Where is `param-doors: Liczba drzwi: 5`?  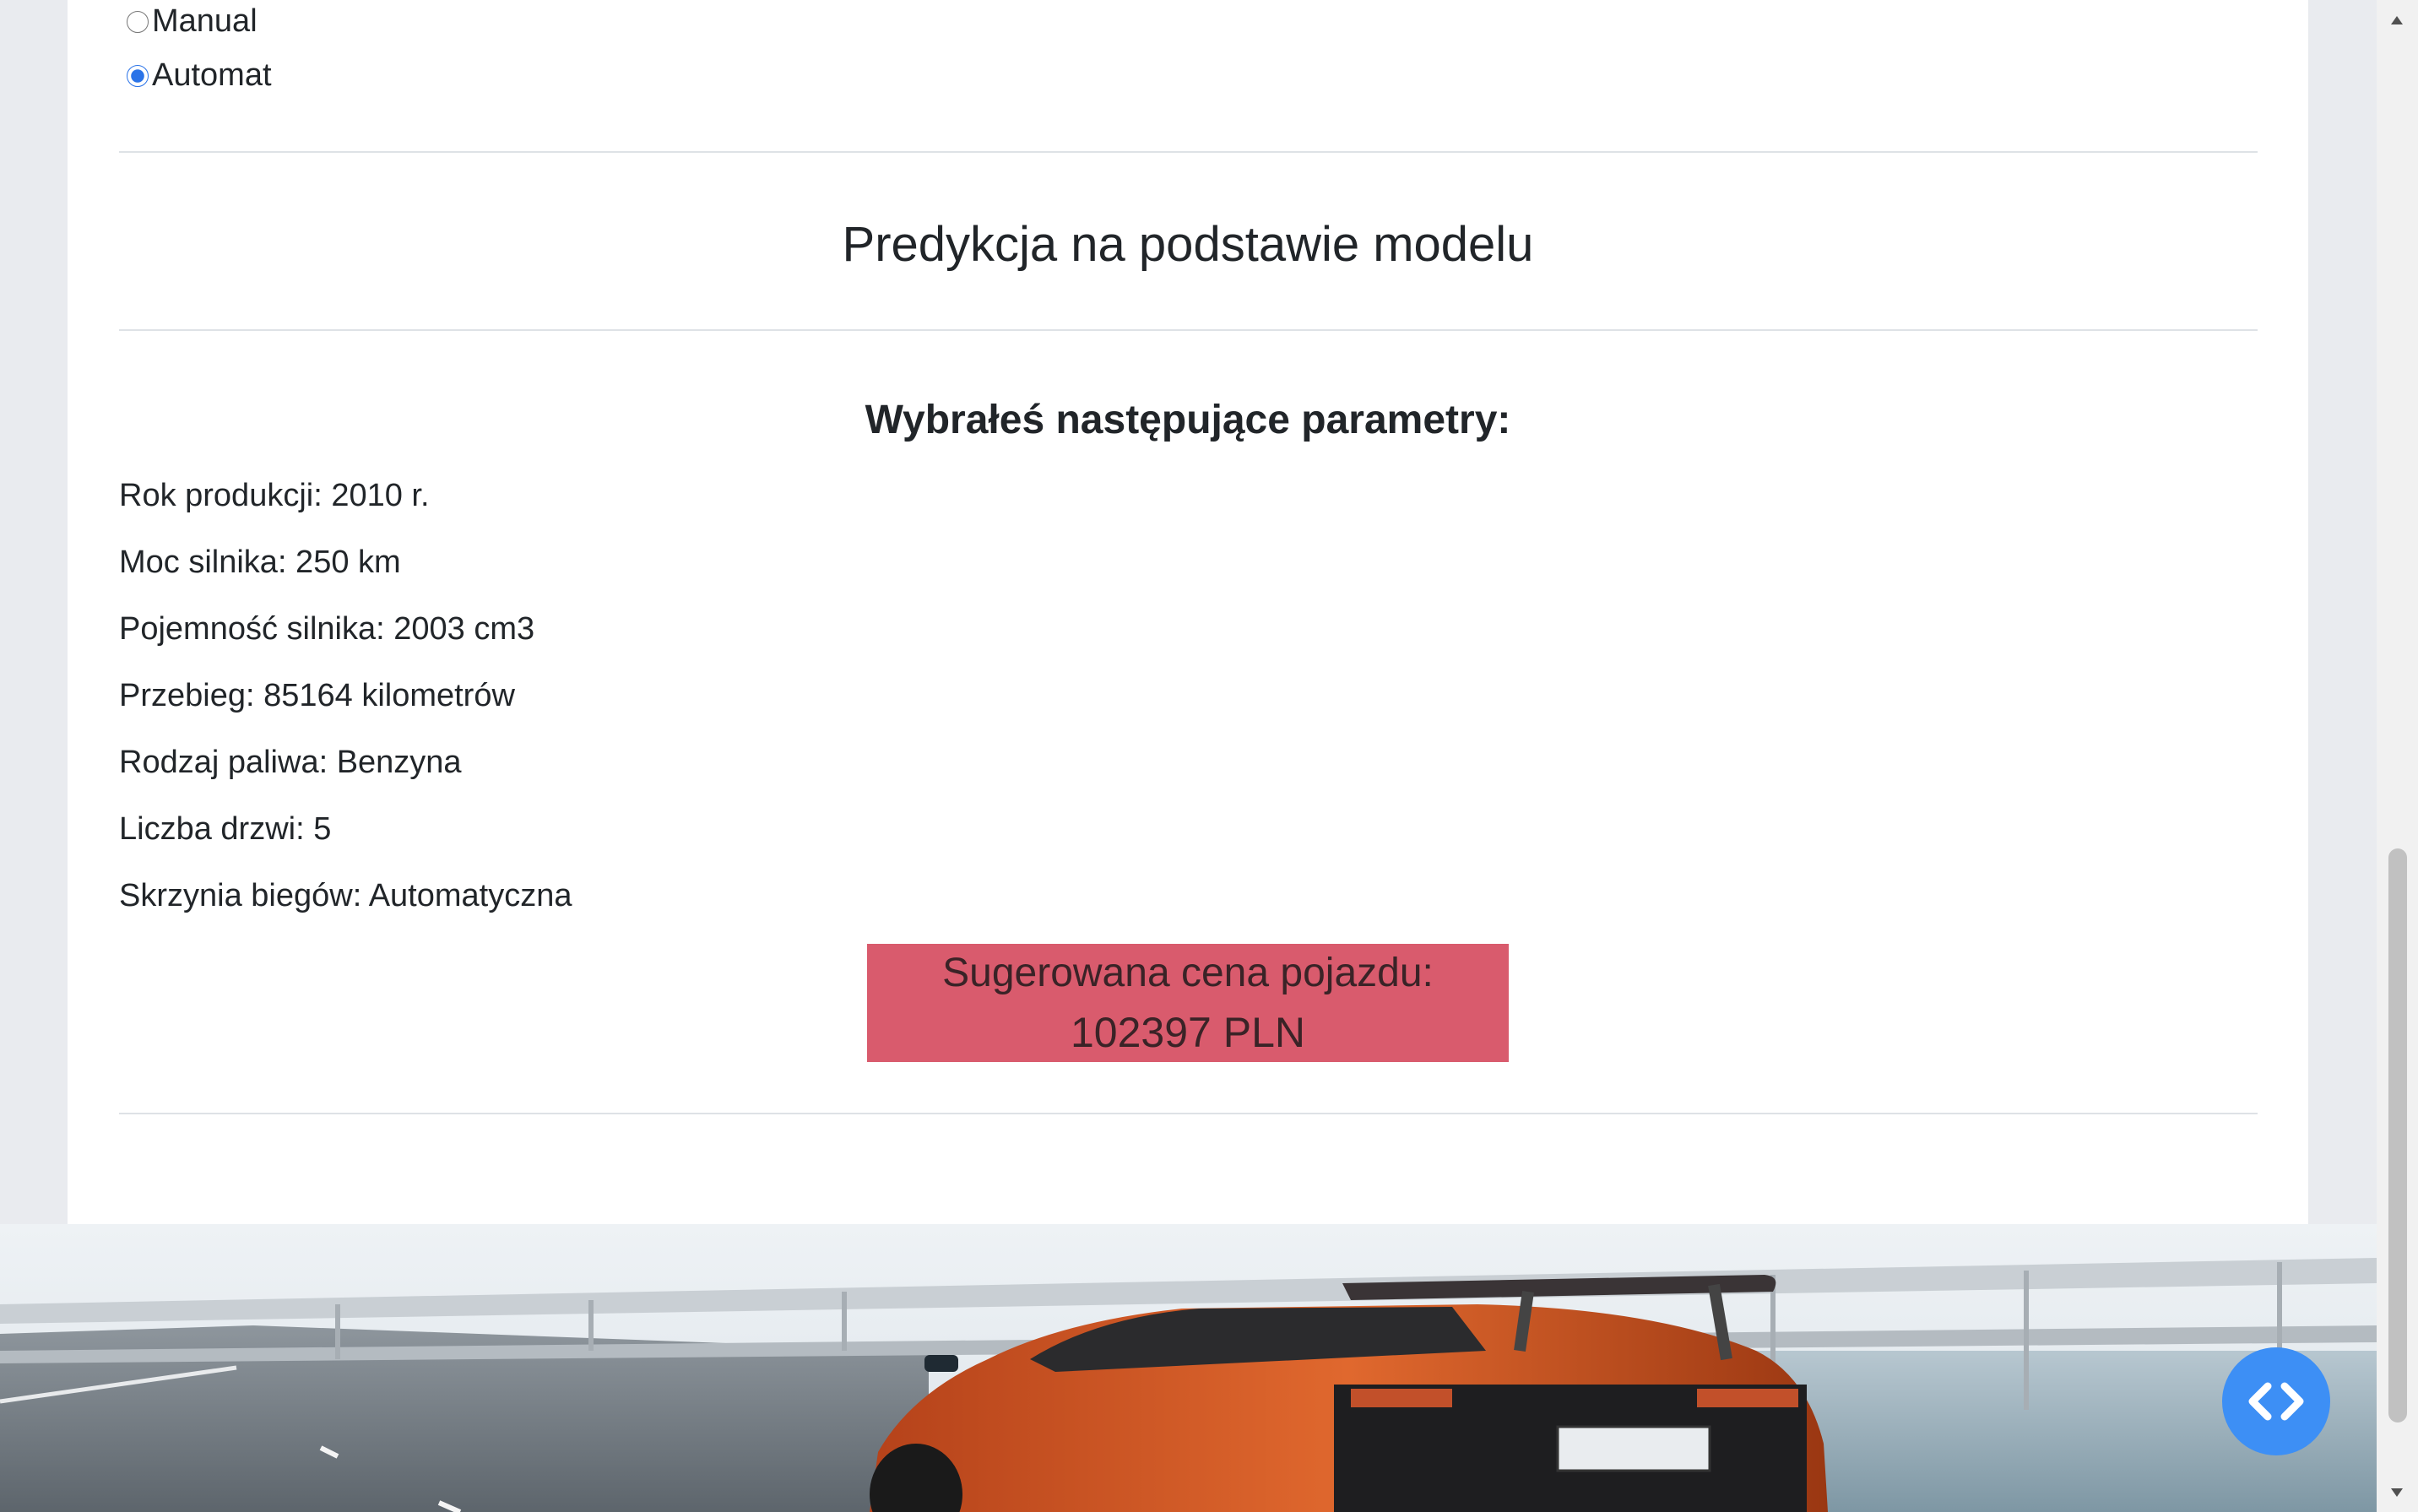
param-doors: Liczba drzwi: 5 is located at coordinates (225, 829).